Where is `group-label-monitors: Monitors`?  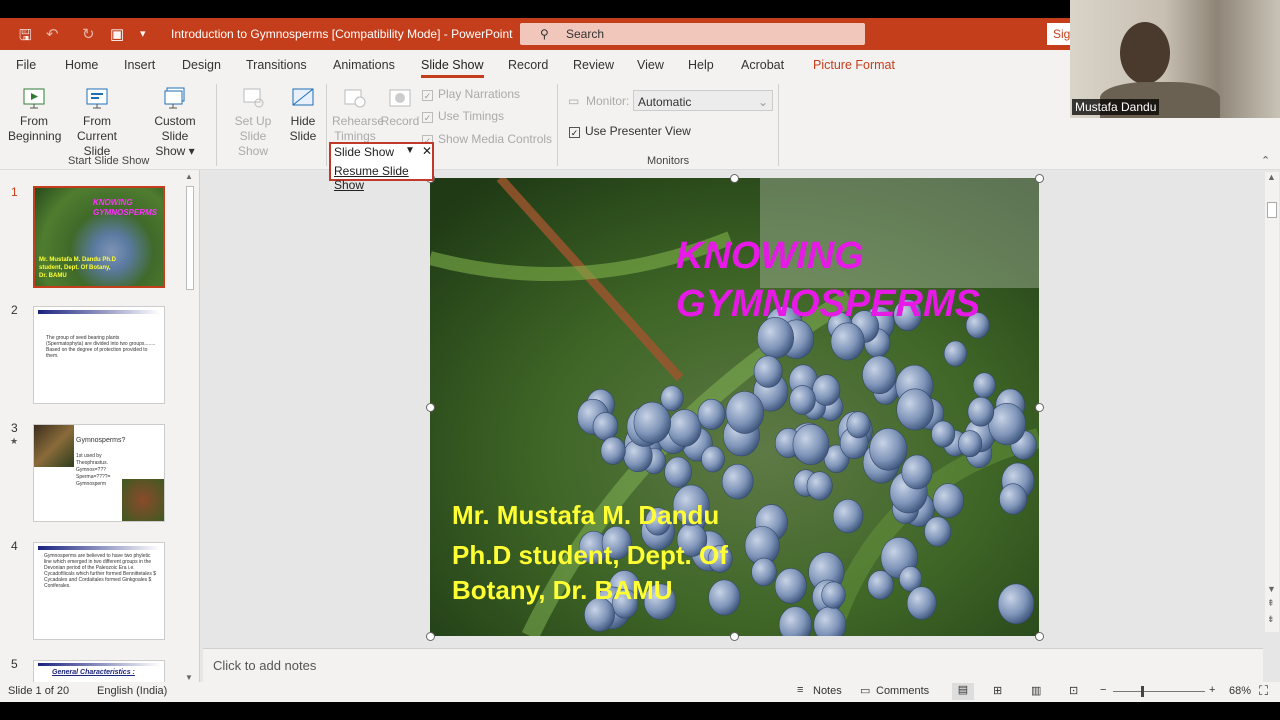 group-label-monitors: Monitors is located at coordinates (668, 161).